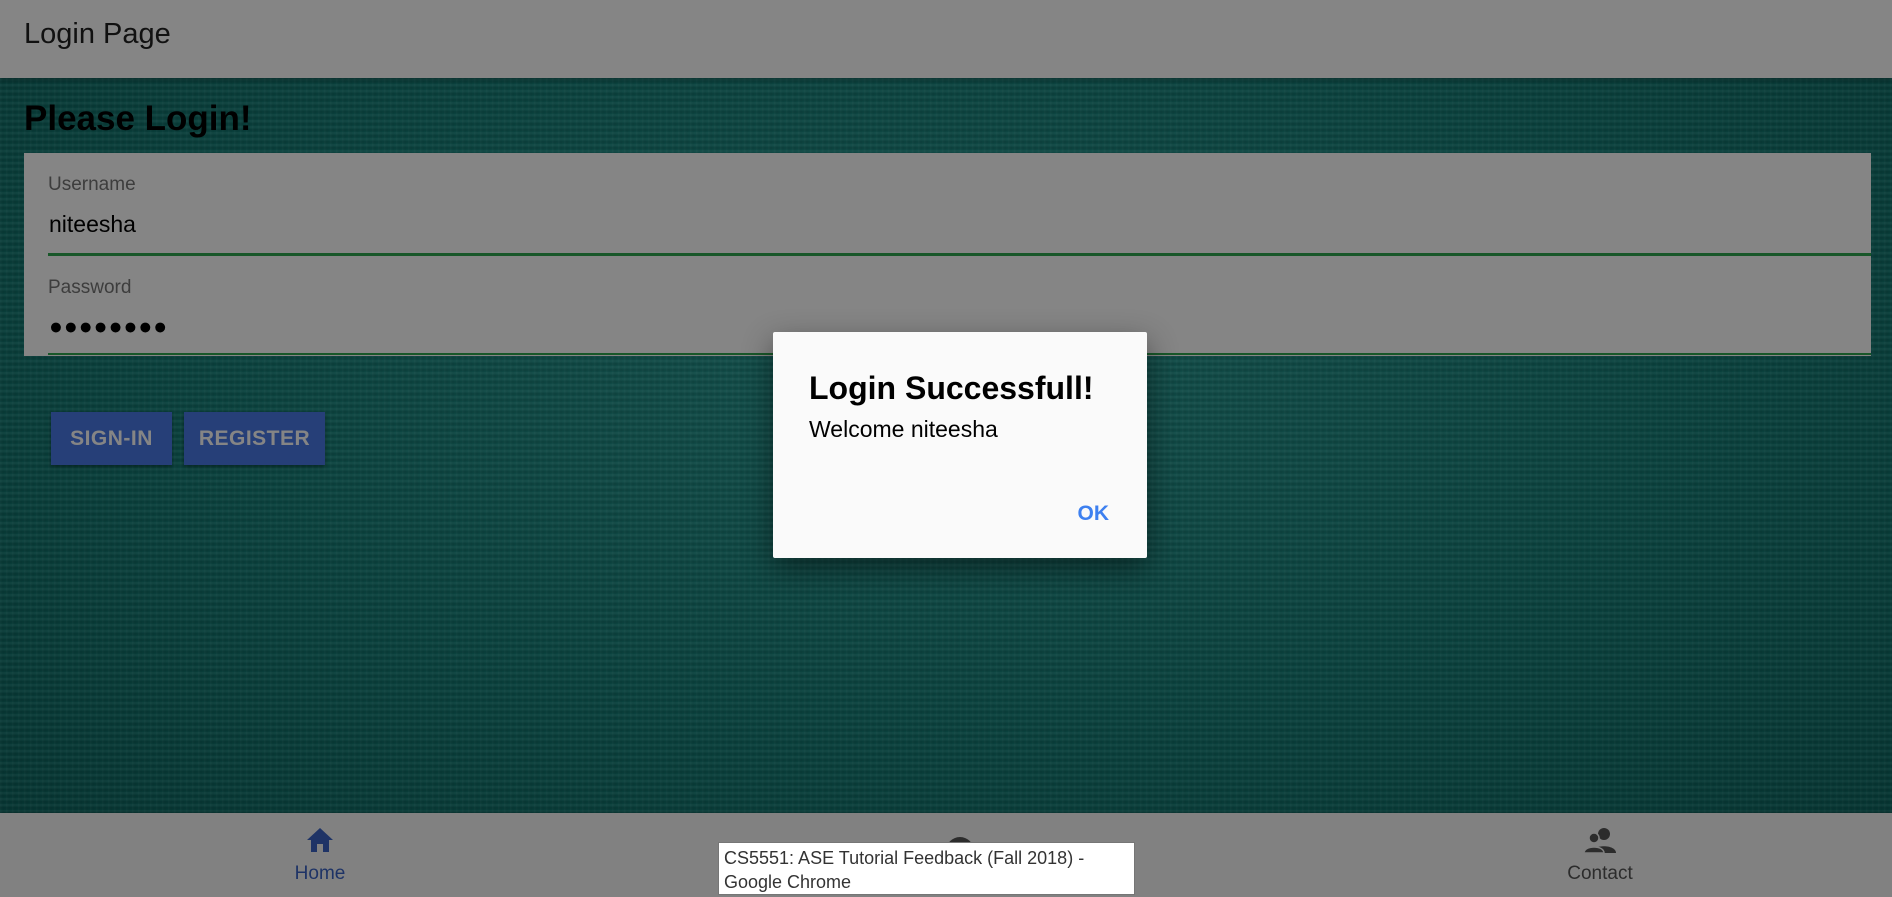 The image size is (1892, 897). I want to click on dialog-title: Login Successfull!, so click(951, 388).